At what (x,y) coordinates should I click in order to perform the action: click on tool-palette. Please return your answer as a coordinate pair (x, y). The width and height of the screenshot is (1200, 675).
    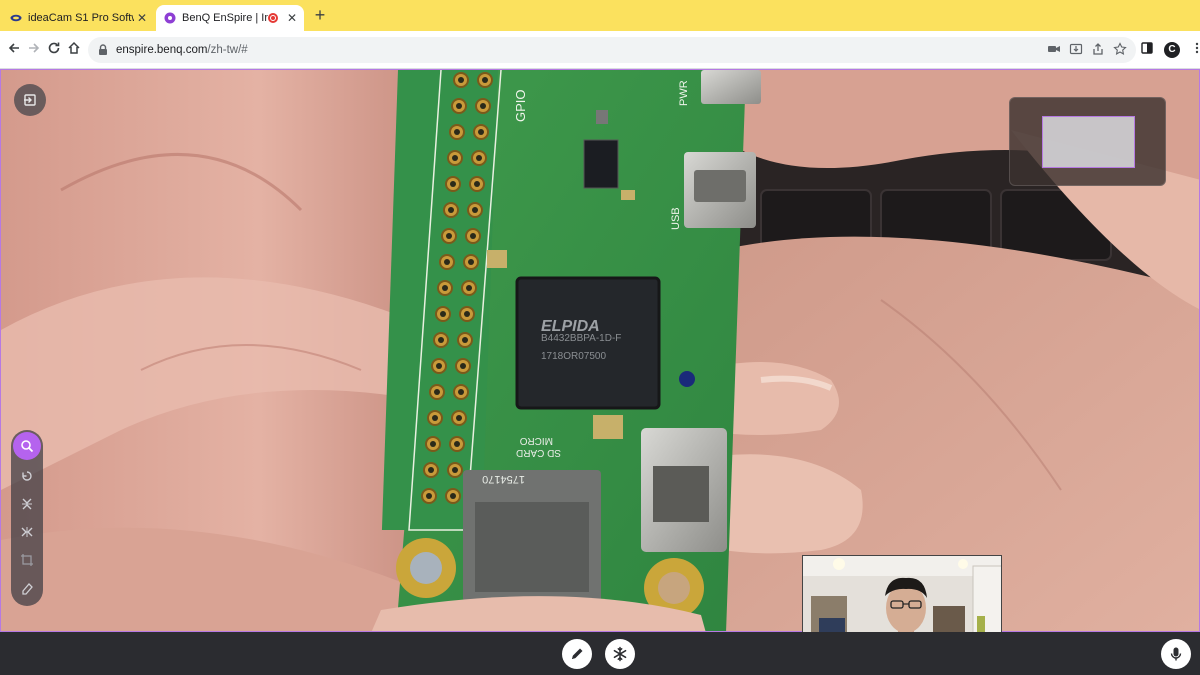
    Looking at the image, I should click on (27, 518).